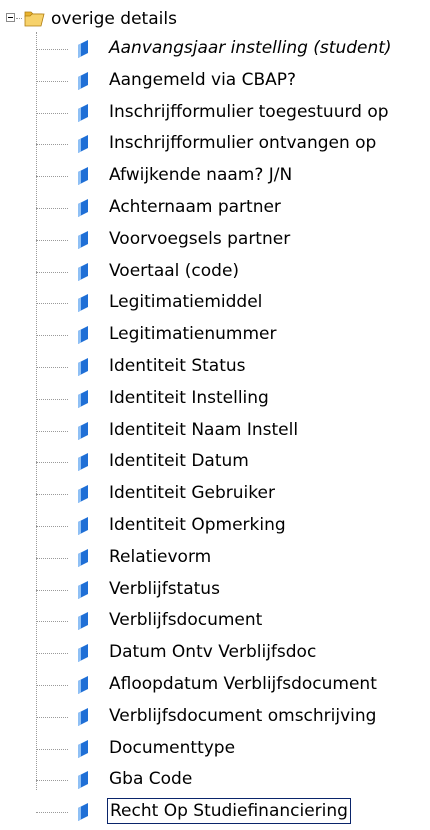  Describe the element at coordinates (10, 17) in the screenshot. I see `collapse-toggle-icon` at that location.